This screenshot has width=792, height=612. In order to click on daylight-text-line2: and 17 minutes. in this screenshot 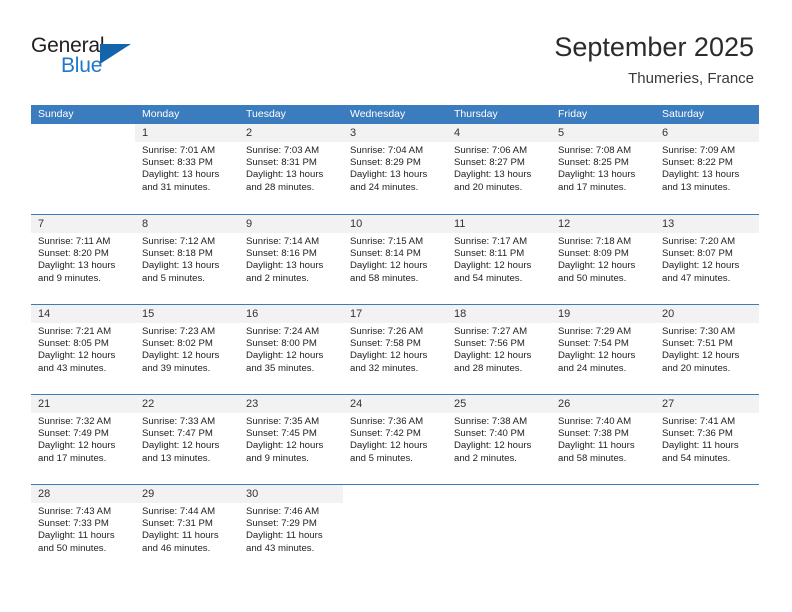, I will do `click(72, 458)`.